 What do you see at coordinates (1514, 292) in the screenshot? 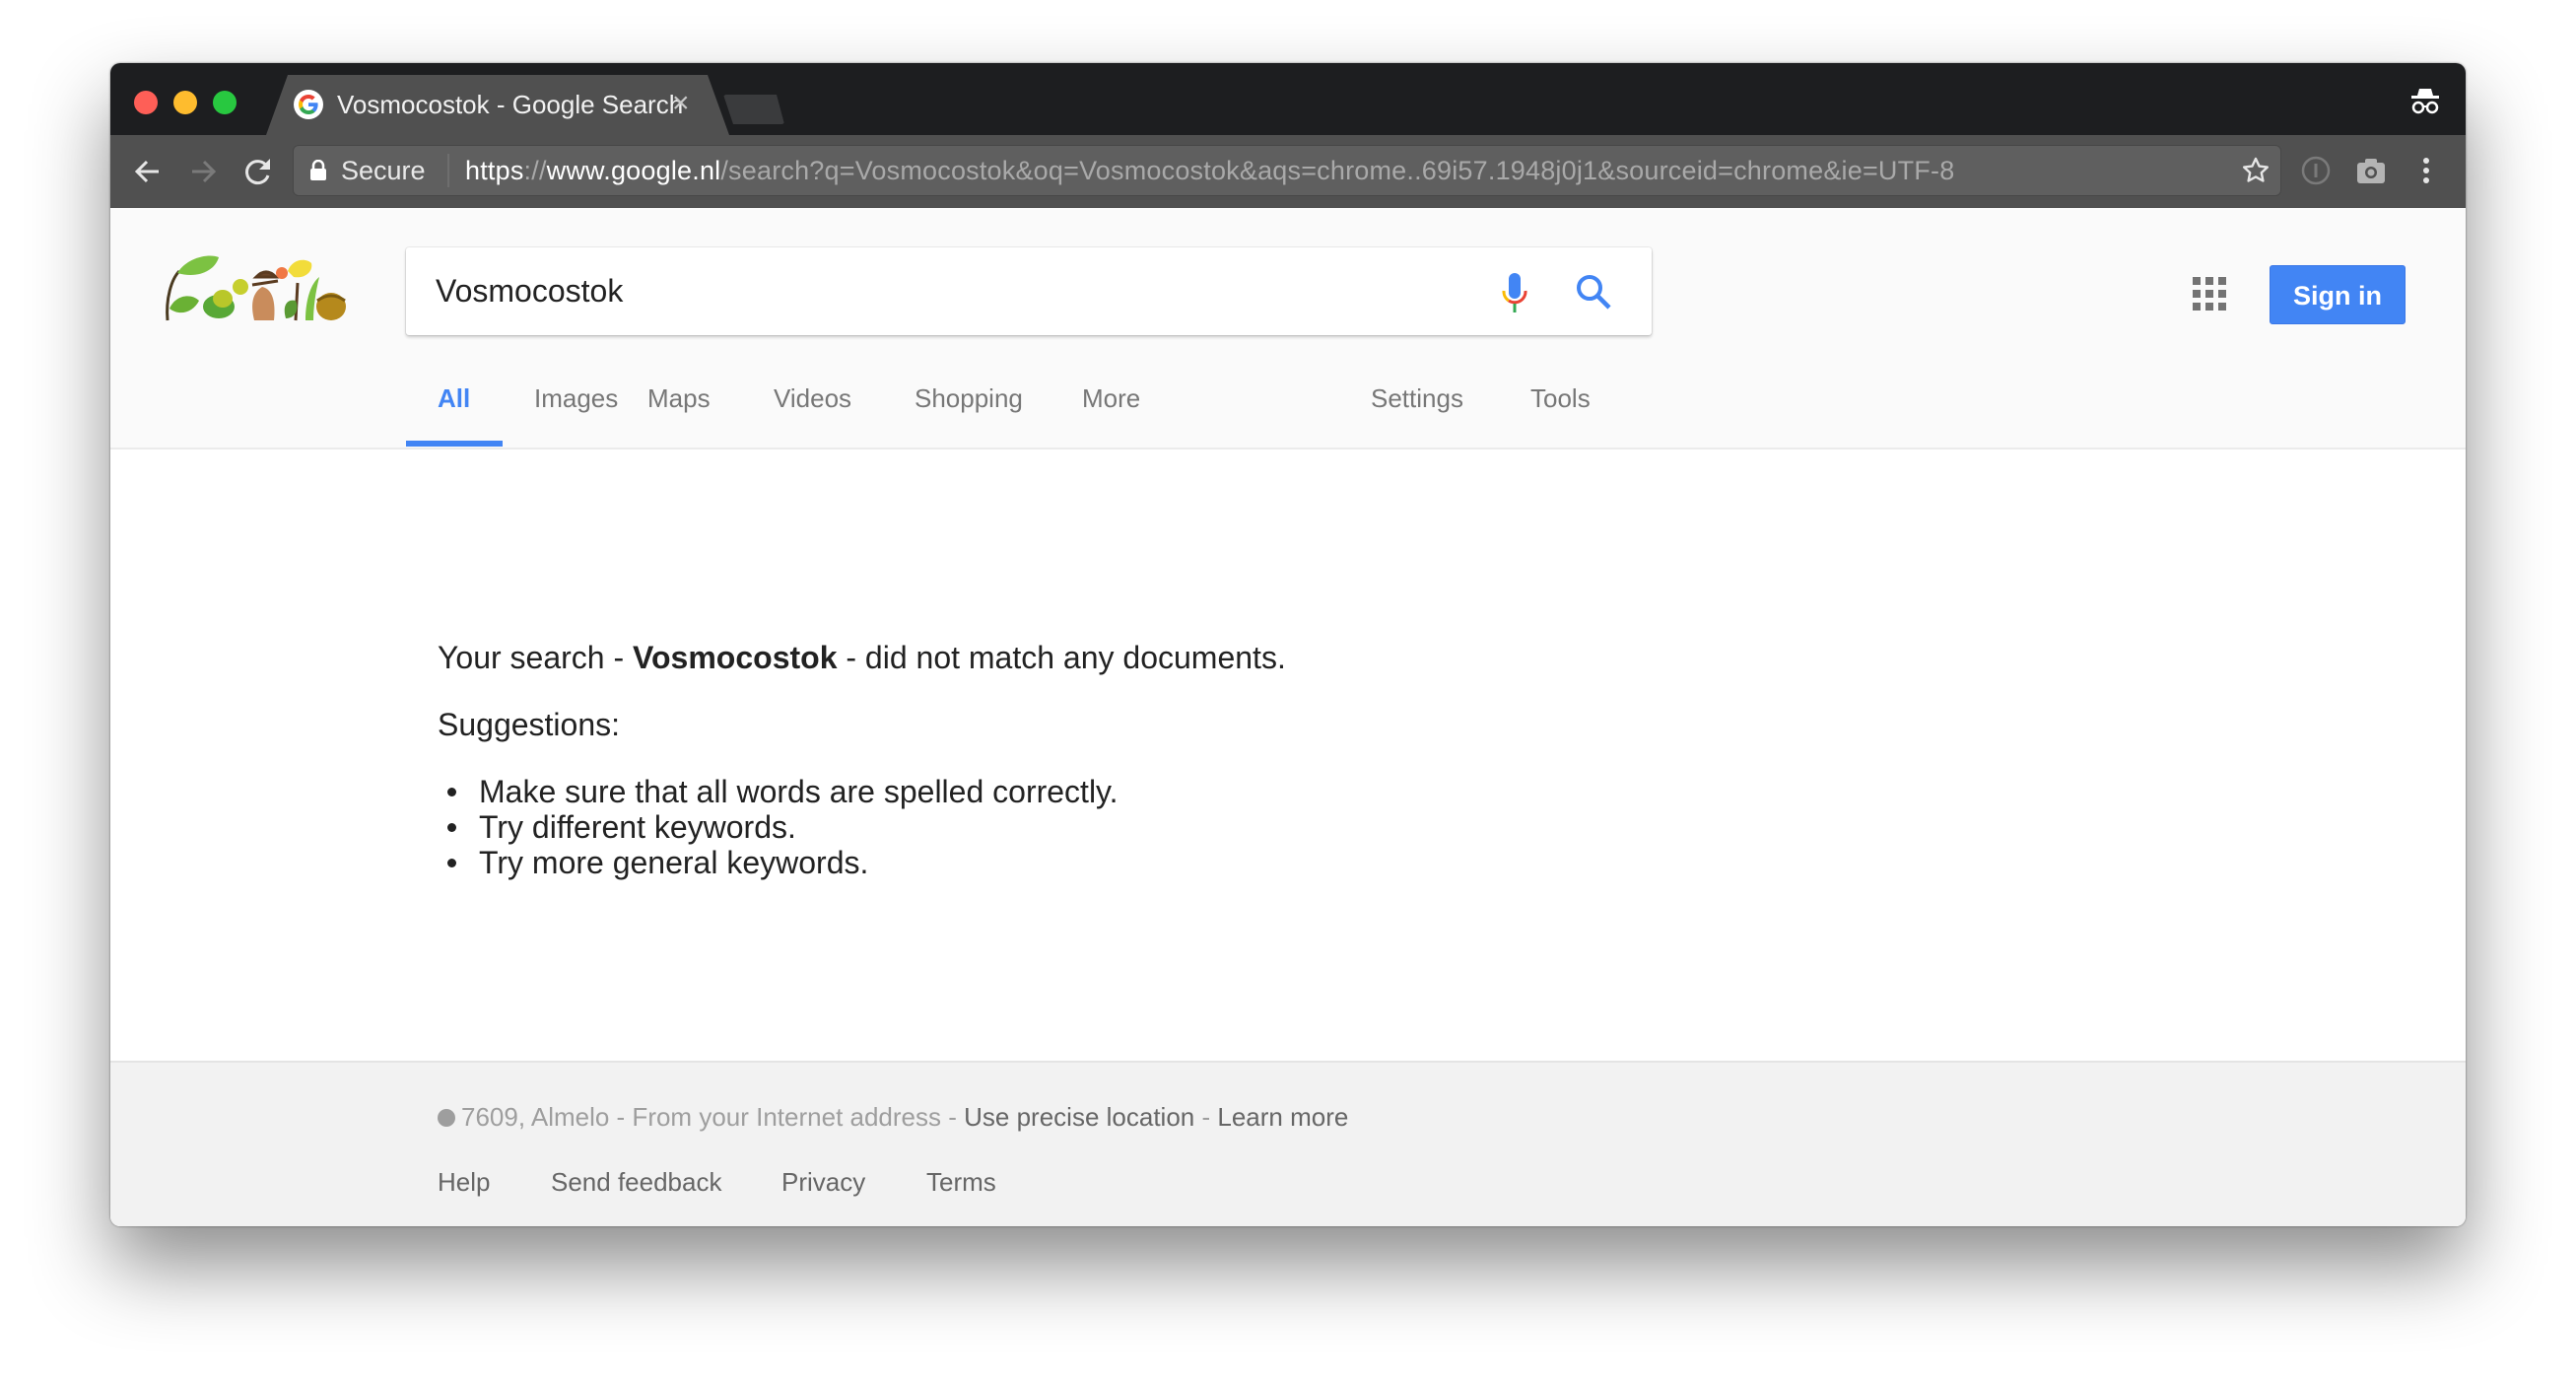
I see `voice-search-icon` at bounding box center [1514, 292].